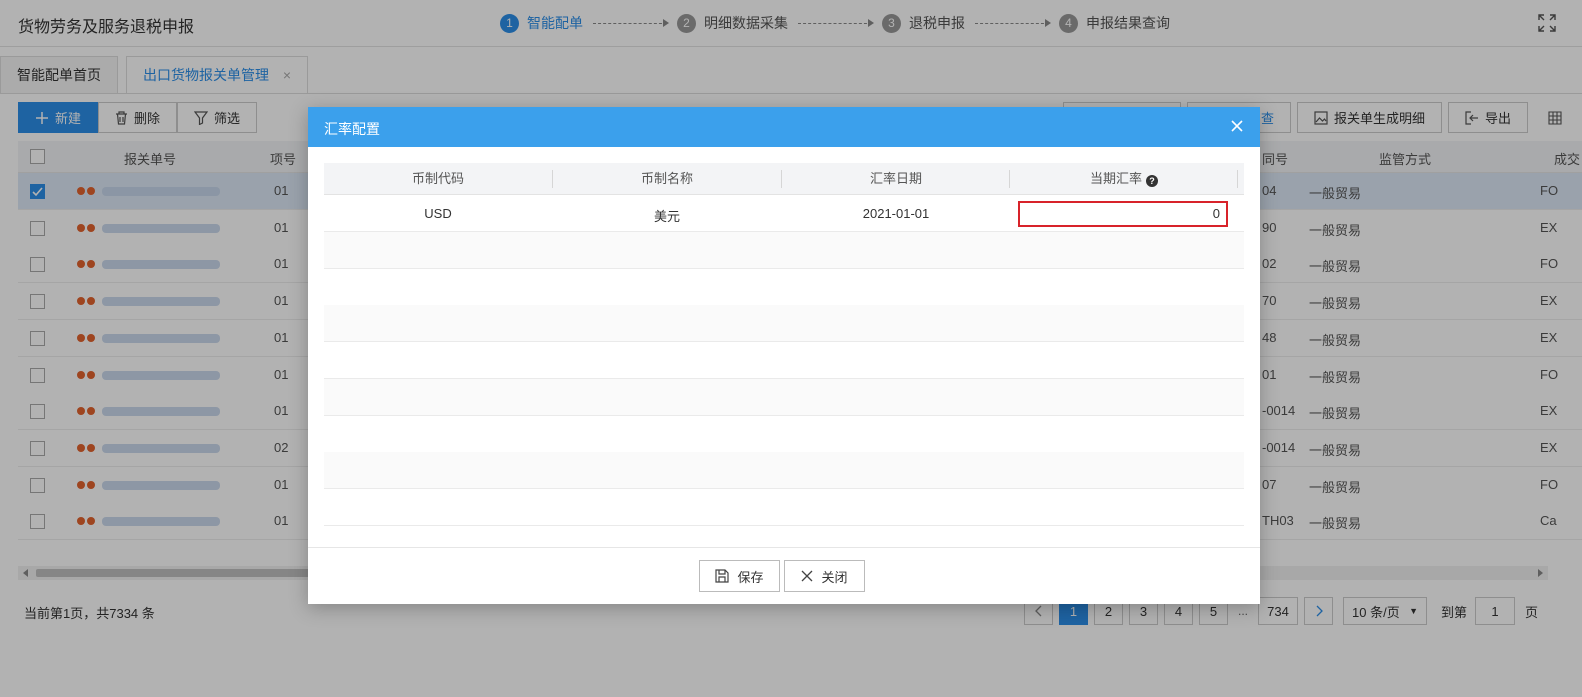  I want to click on dialog-title: 汇率配置, so click(352, 129).